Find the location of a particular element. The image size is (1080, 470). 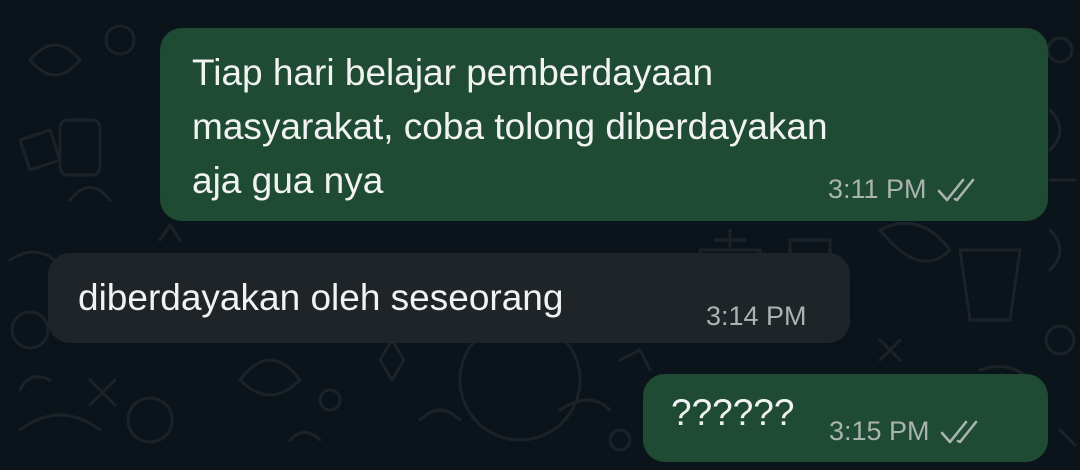

message-time: 3:14 PM is located at coordinates (756, 316).